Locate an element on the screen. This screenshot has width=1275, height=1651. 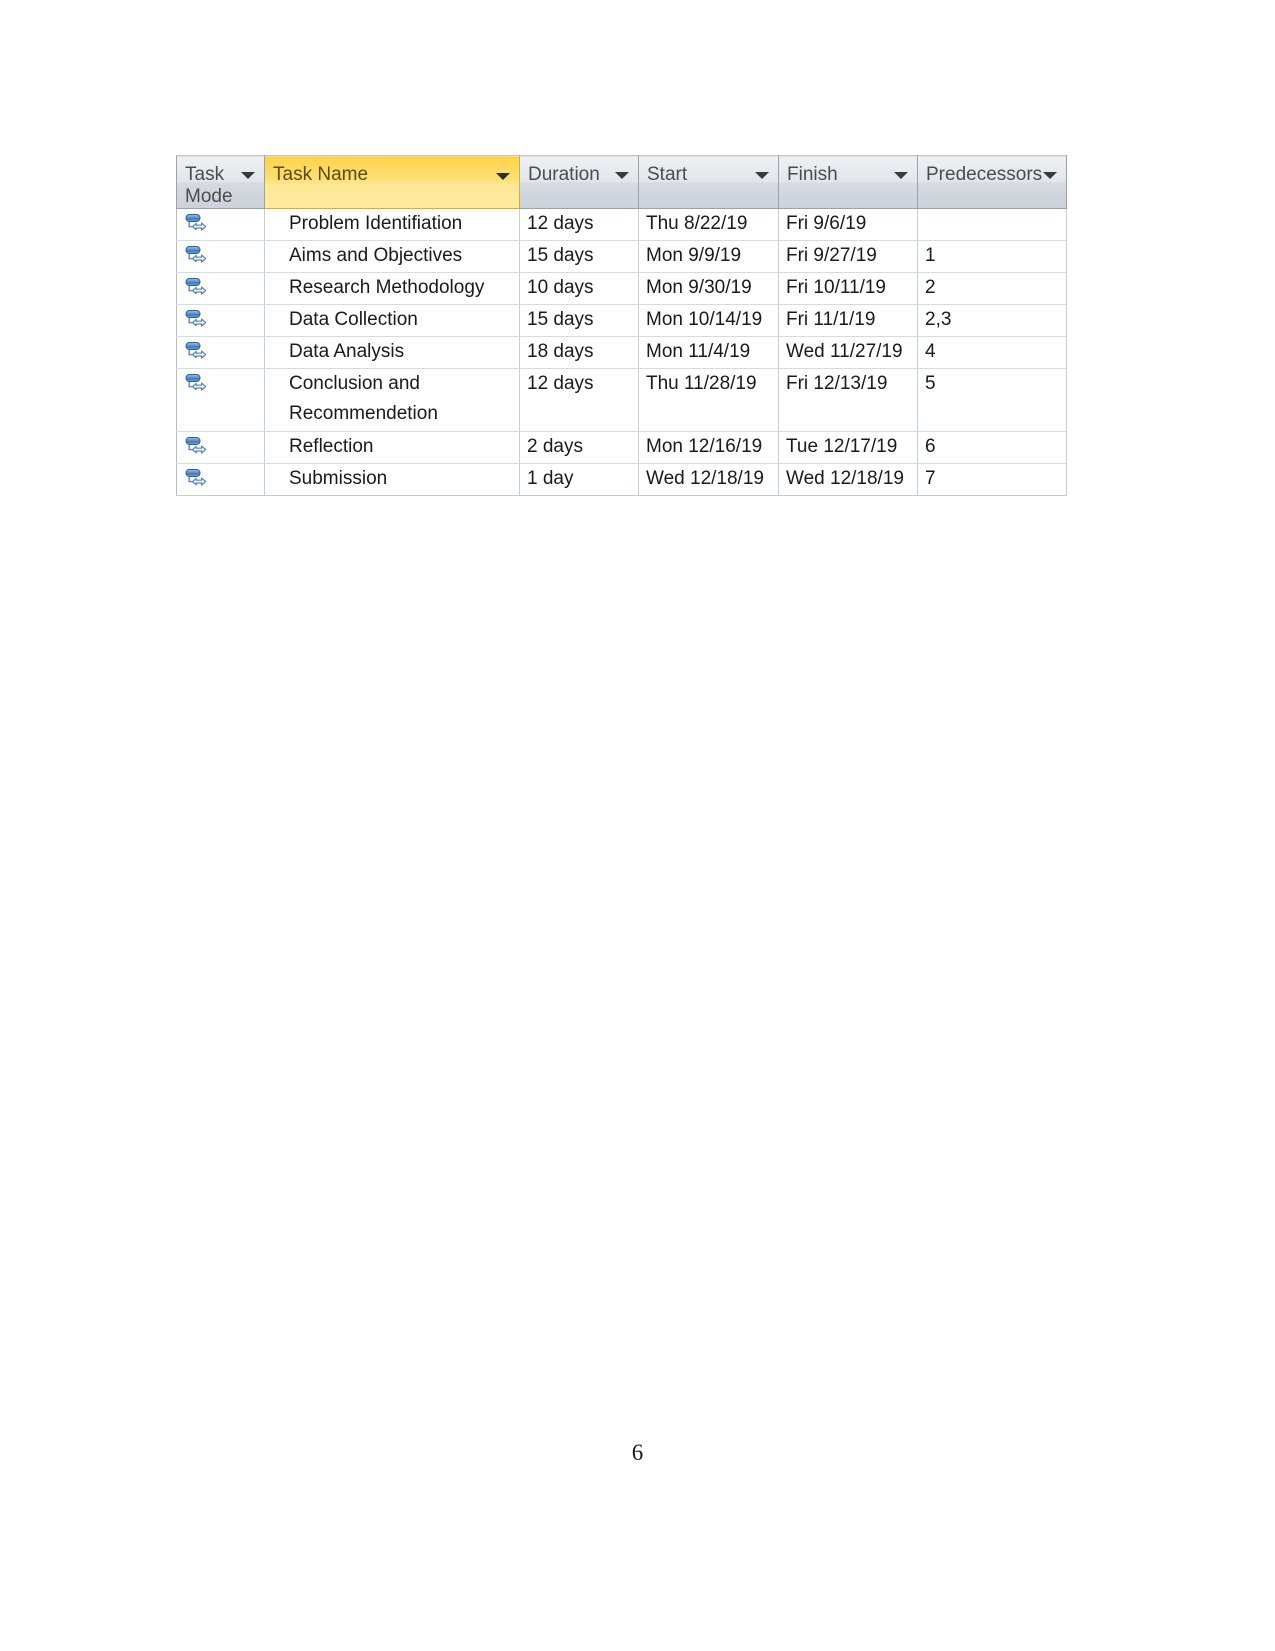
cell-start: Wed 12/18/19 is located at coordinates (708, 479).